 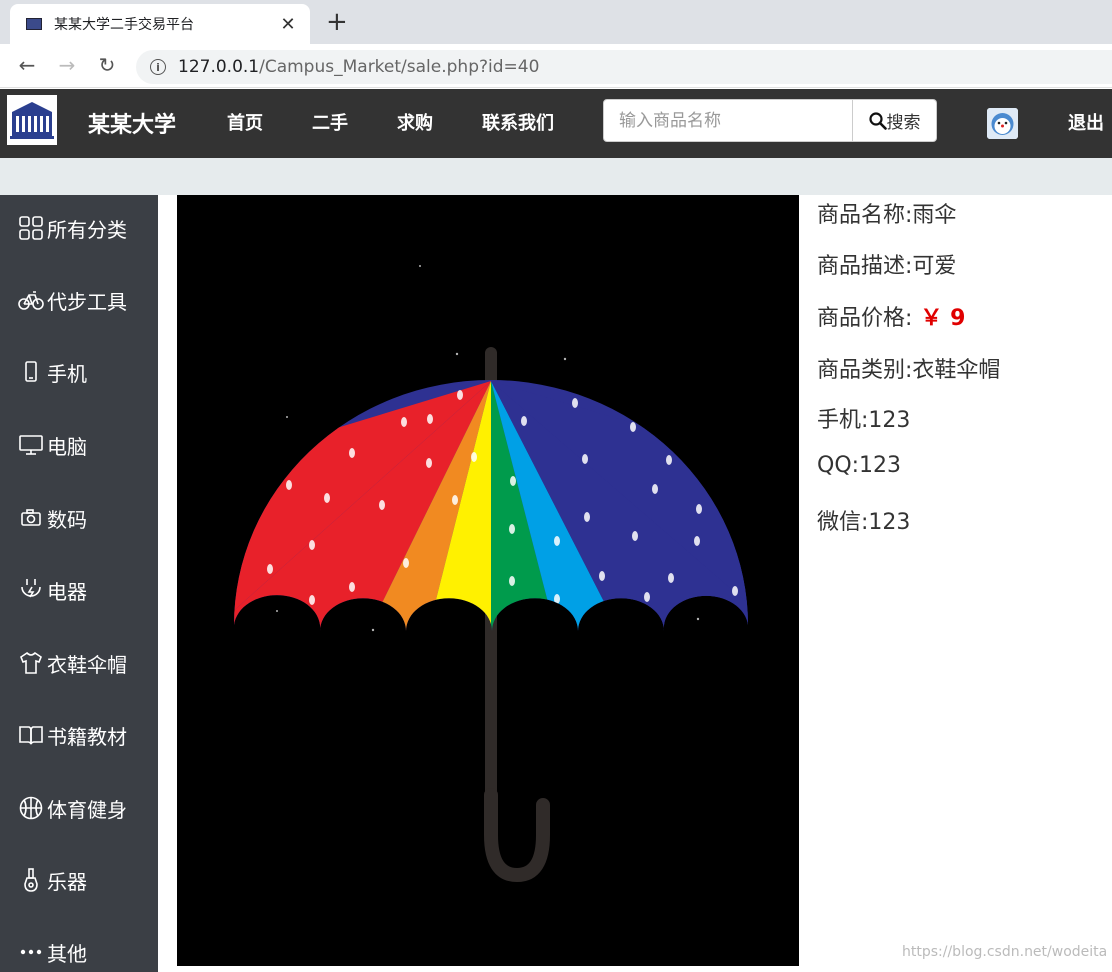 I want to click on sidebar-item-instruments: 乐器, so click(x=52, y=880).